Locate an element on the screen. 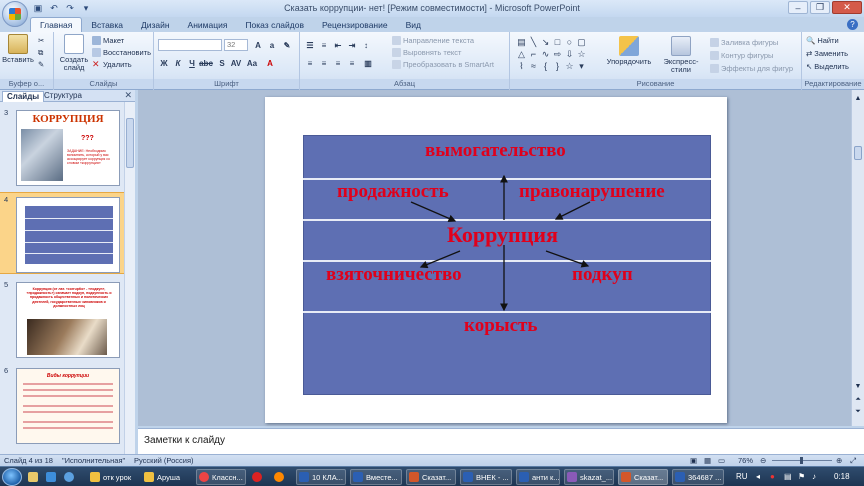 The image size is (864, 486). bullets-icon: ☰ is located at coordinates (310, 45).